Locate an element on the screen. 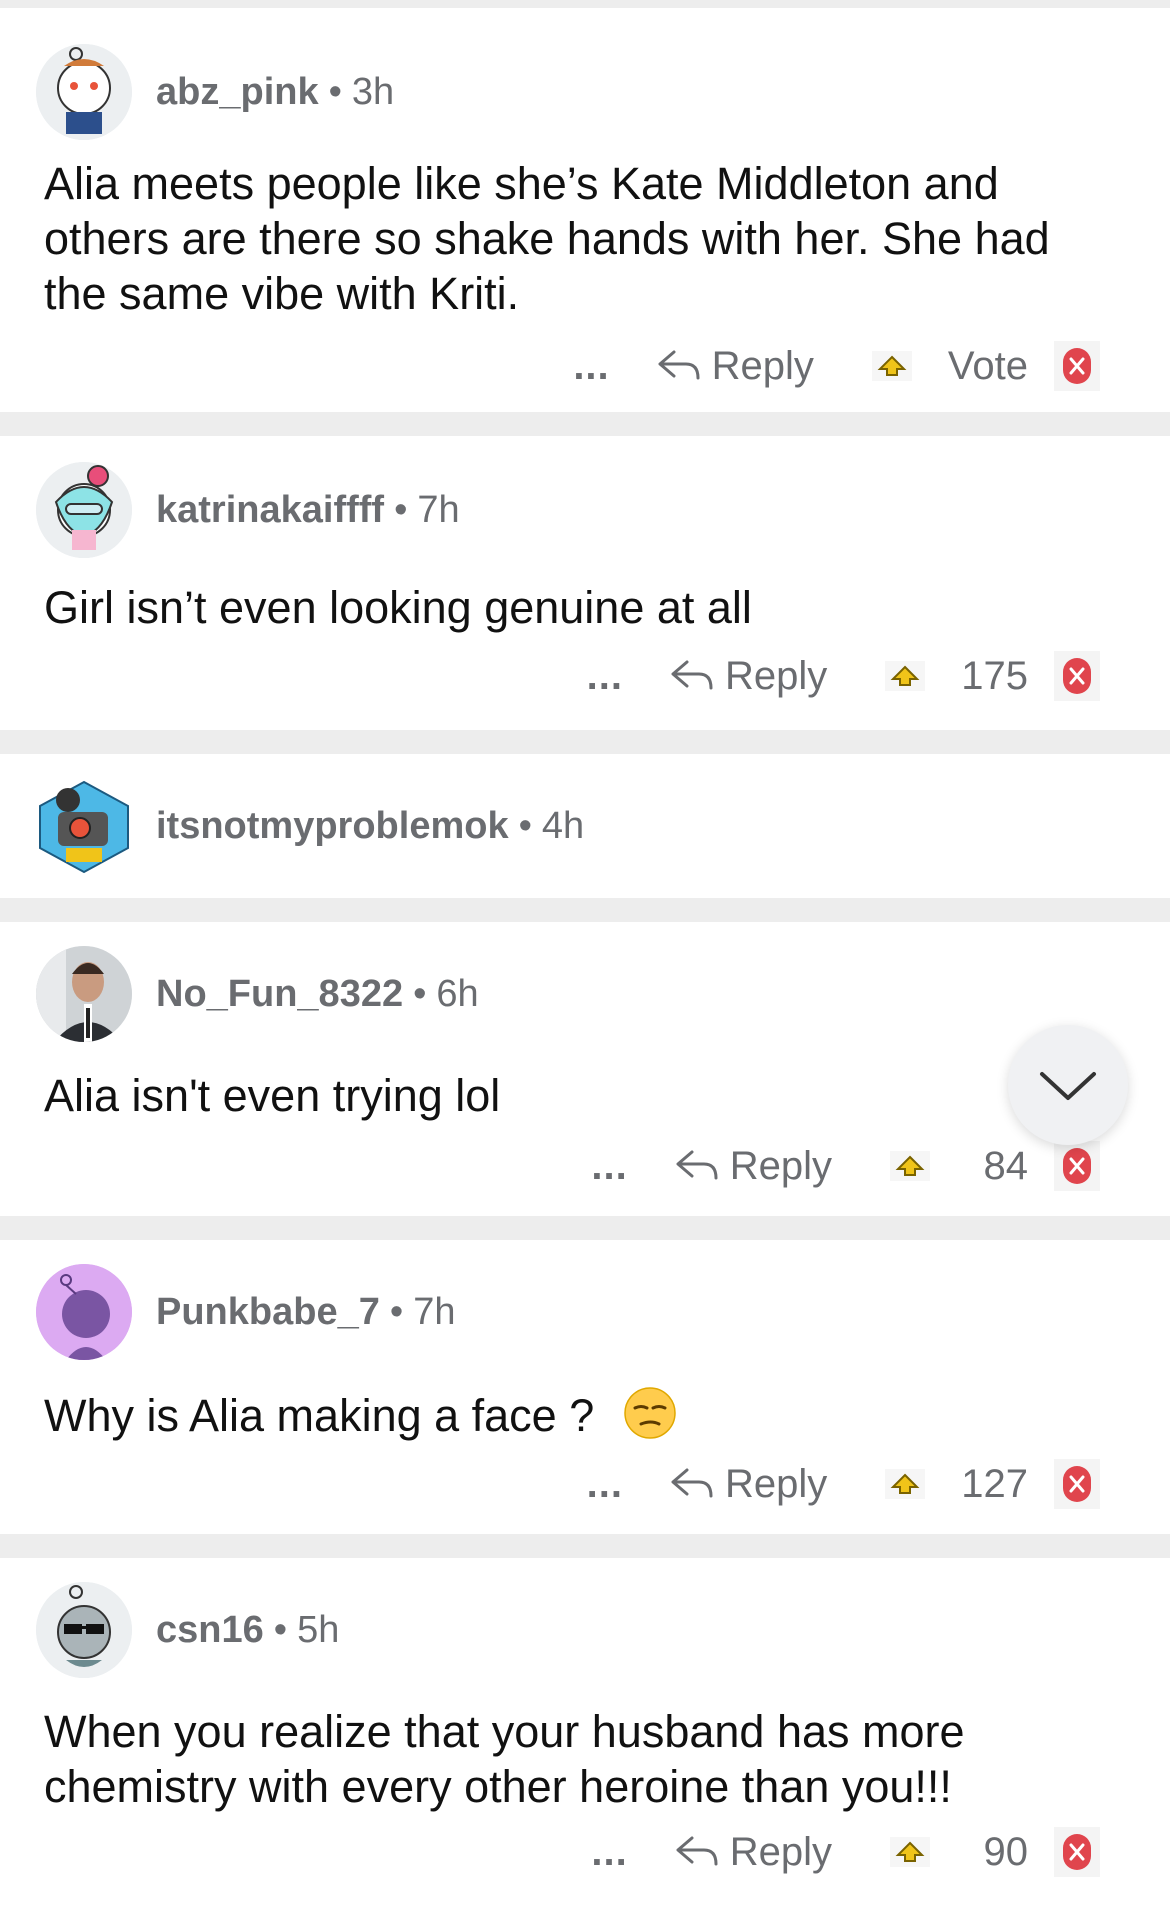 Image resolution: width=1170 pixels, height=1905 pixels. comment-meta: katrinakaiffff • 7h is located at coordinates (308, 510).